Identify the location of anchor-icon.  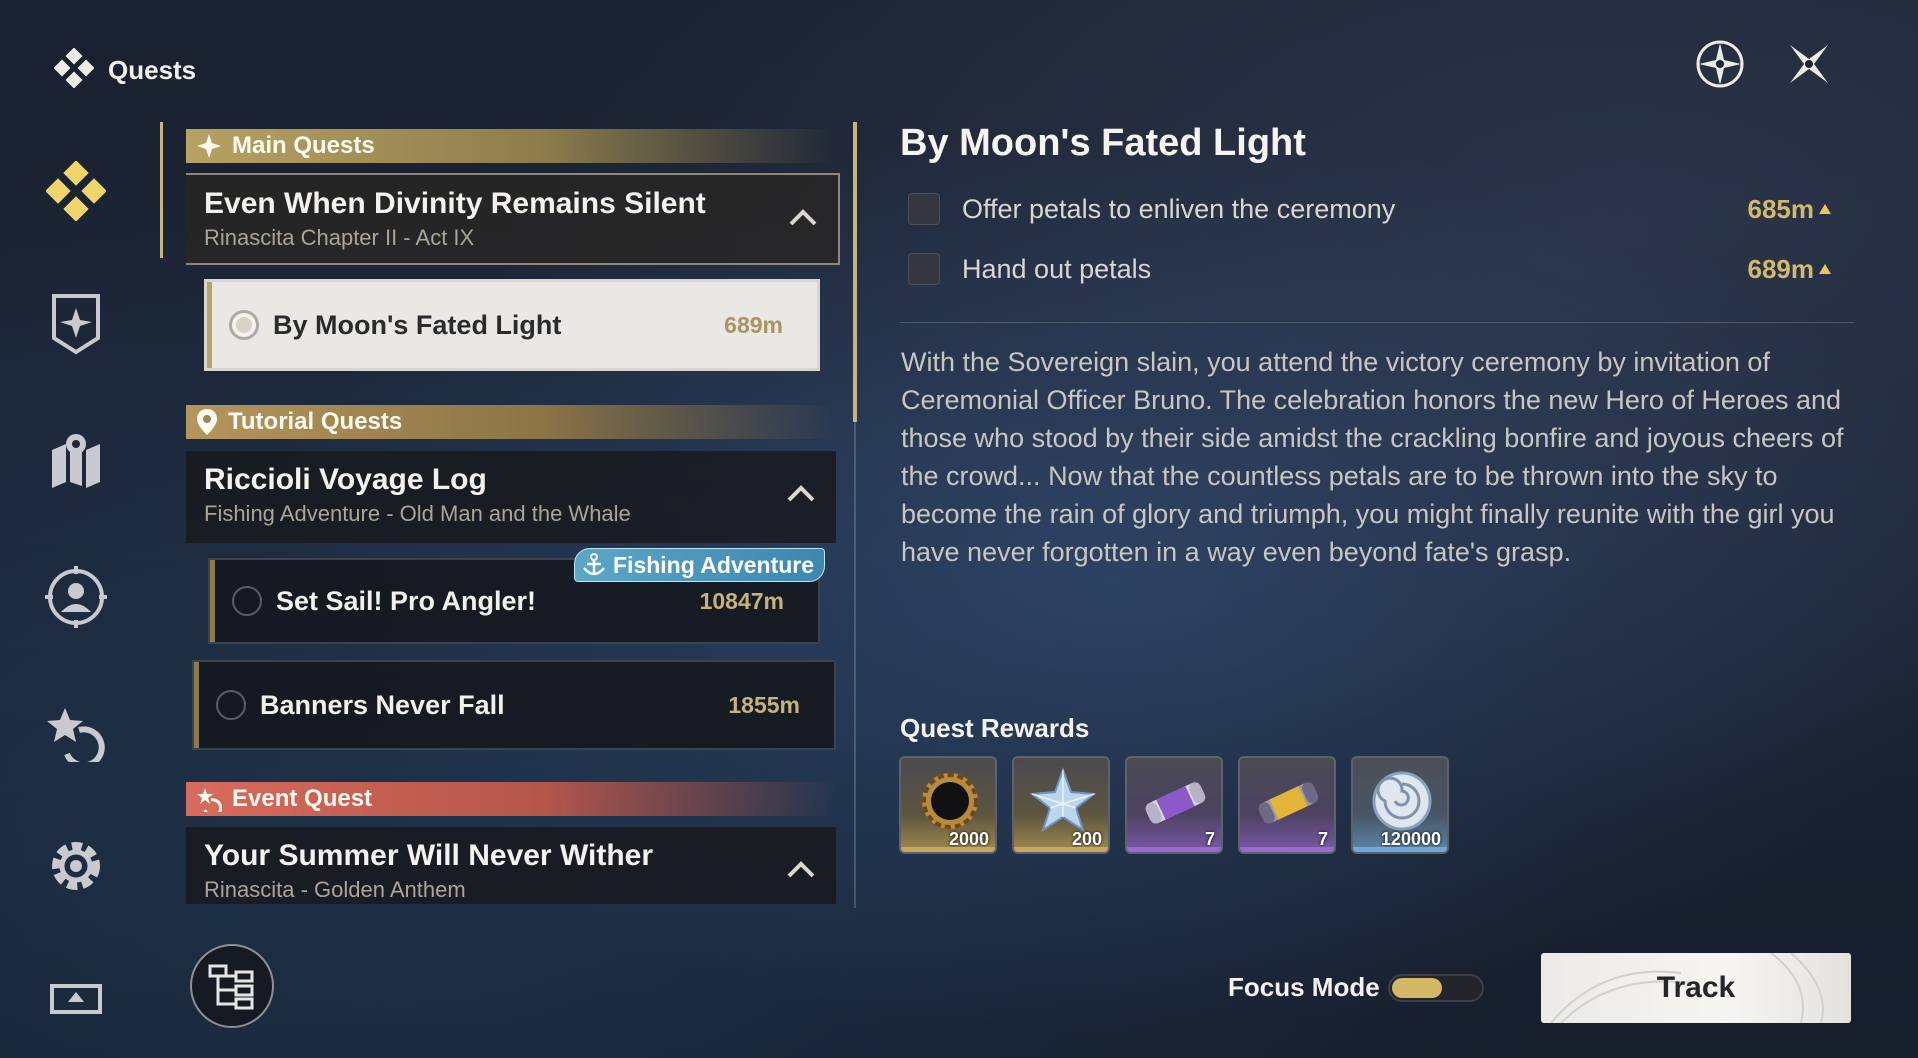
(594, 564).